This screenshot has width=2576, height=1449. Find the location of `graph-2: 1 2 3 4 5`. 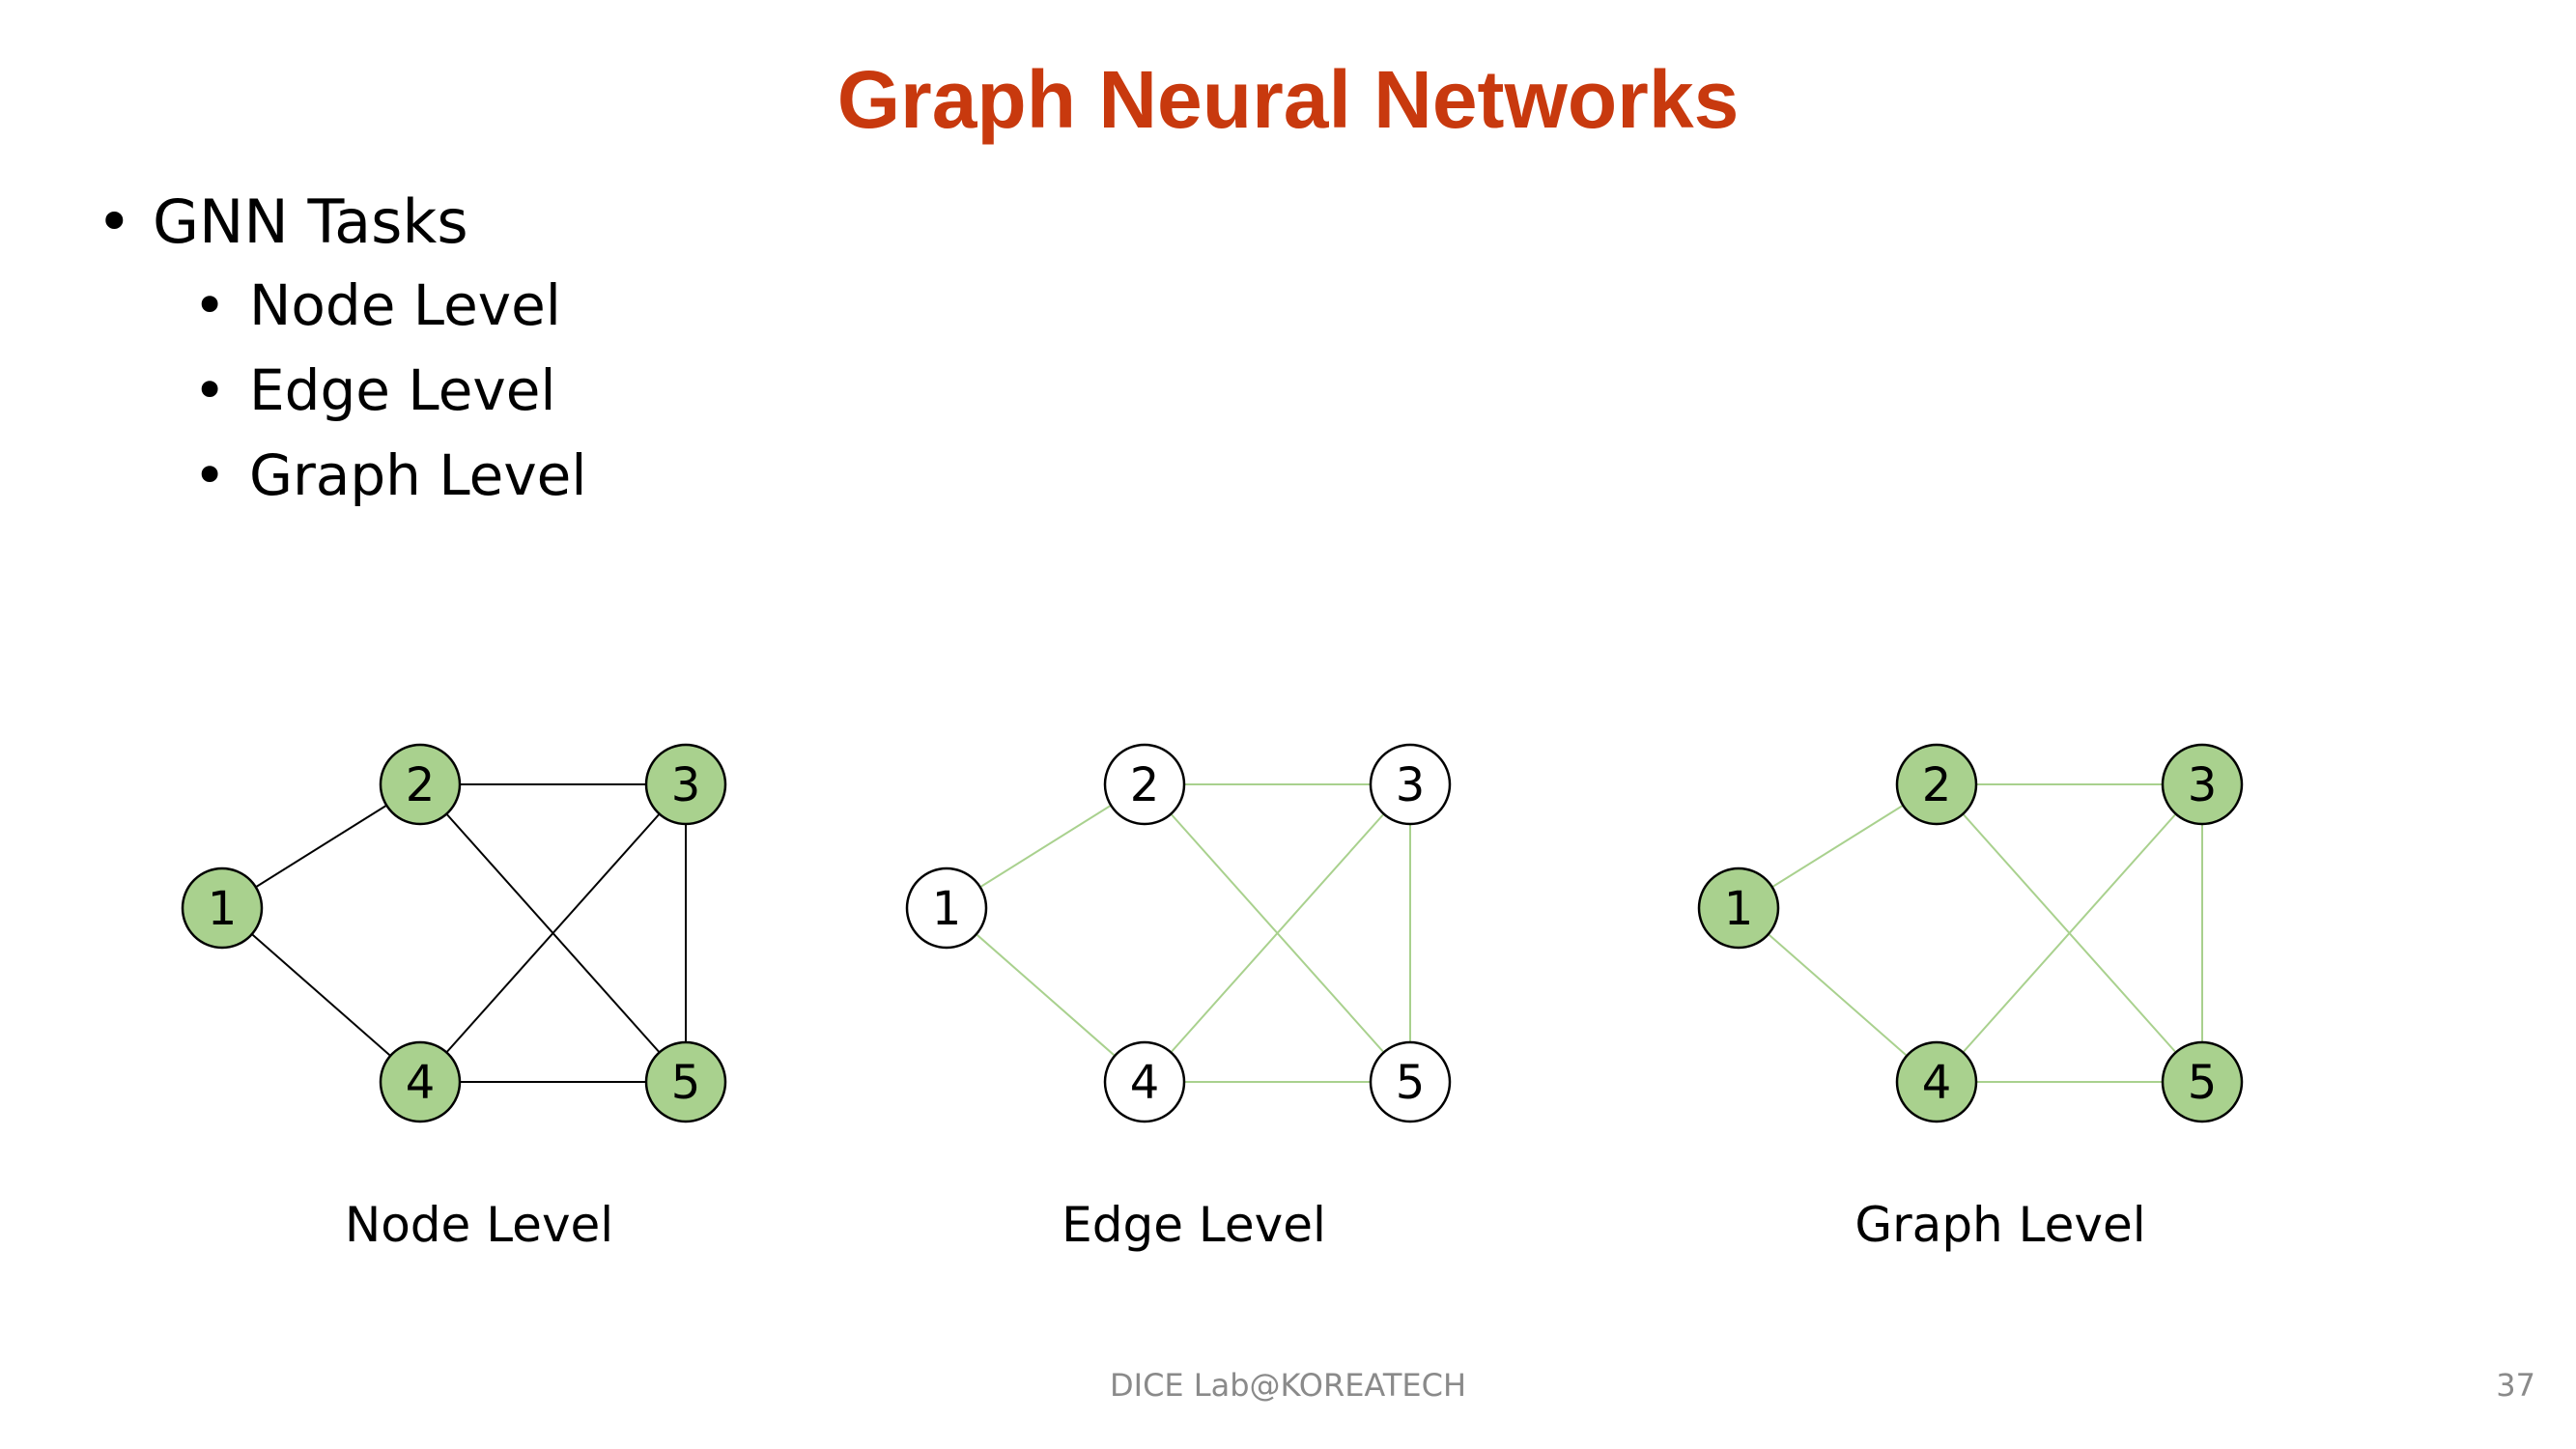

graph-2: 1 2 3 4 5 is located at coordinates (1178, 933).